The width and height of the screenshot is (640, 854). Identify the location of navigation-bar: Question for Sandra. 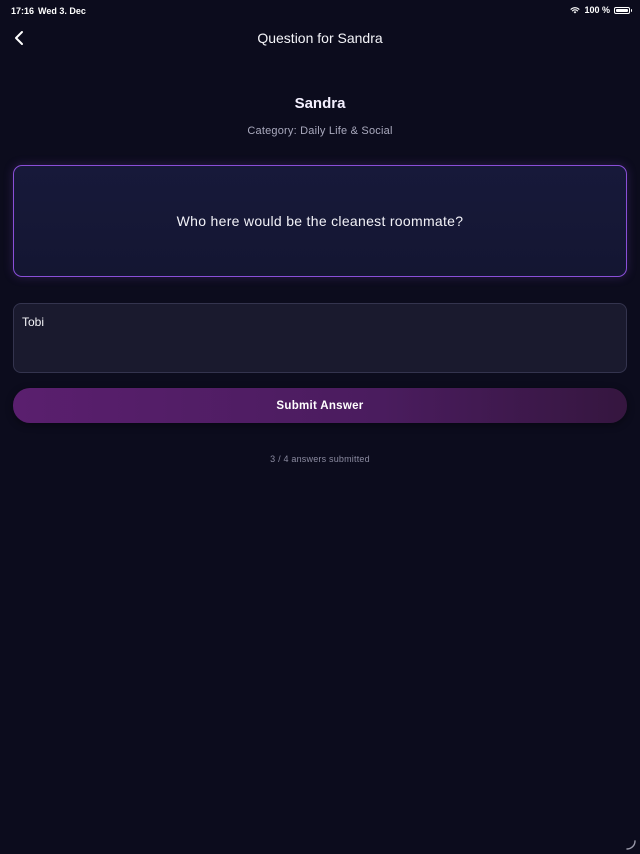
(320, 39).